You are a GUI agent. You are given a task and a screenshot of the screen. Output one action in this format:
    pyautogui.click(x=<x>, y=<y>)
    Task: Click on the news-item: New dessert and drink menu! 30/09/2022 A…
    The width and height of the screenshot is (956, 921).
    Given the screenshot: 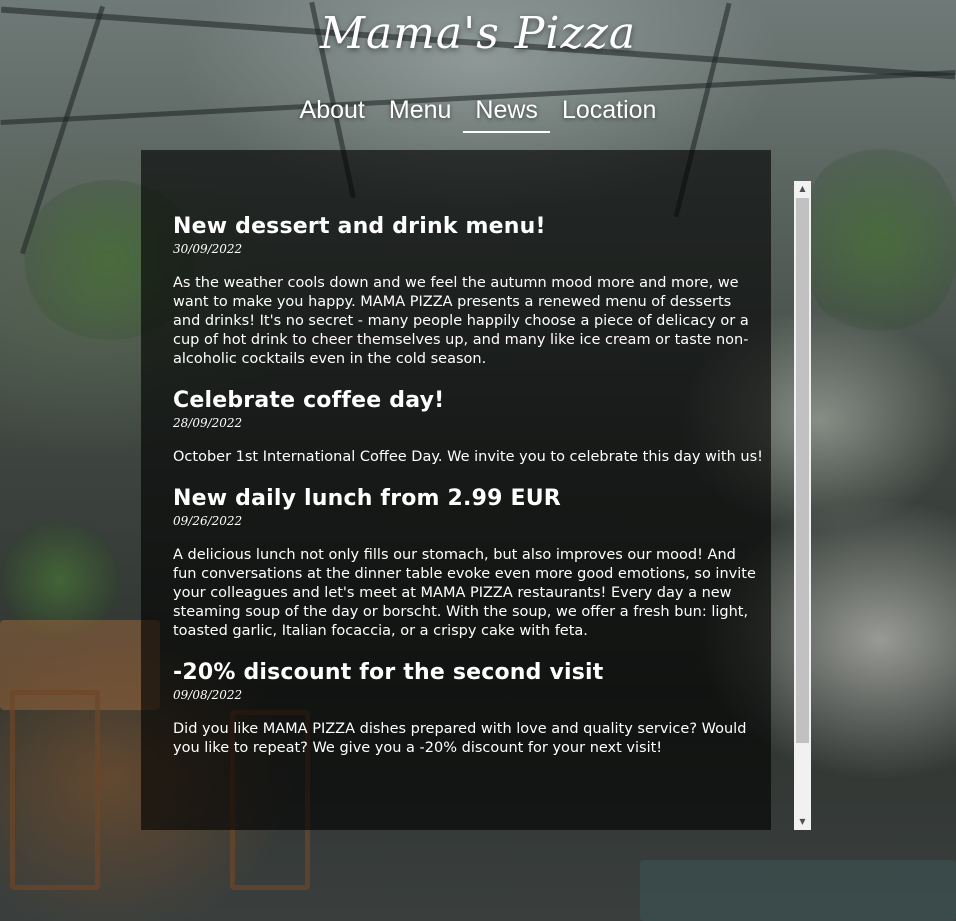 What is the action you would take?
    pyautogui.click(x=468, y=291)
    